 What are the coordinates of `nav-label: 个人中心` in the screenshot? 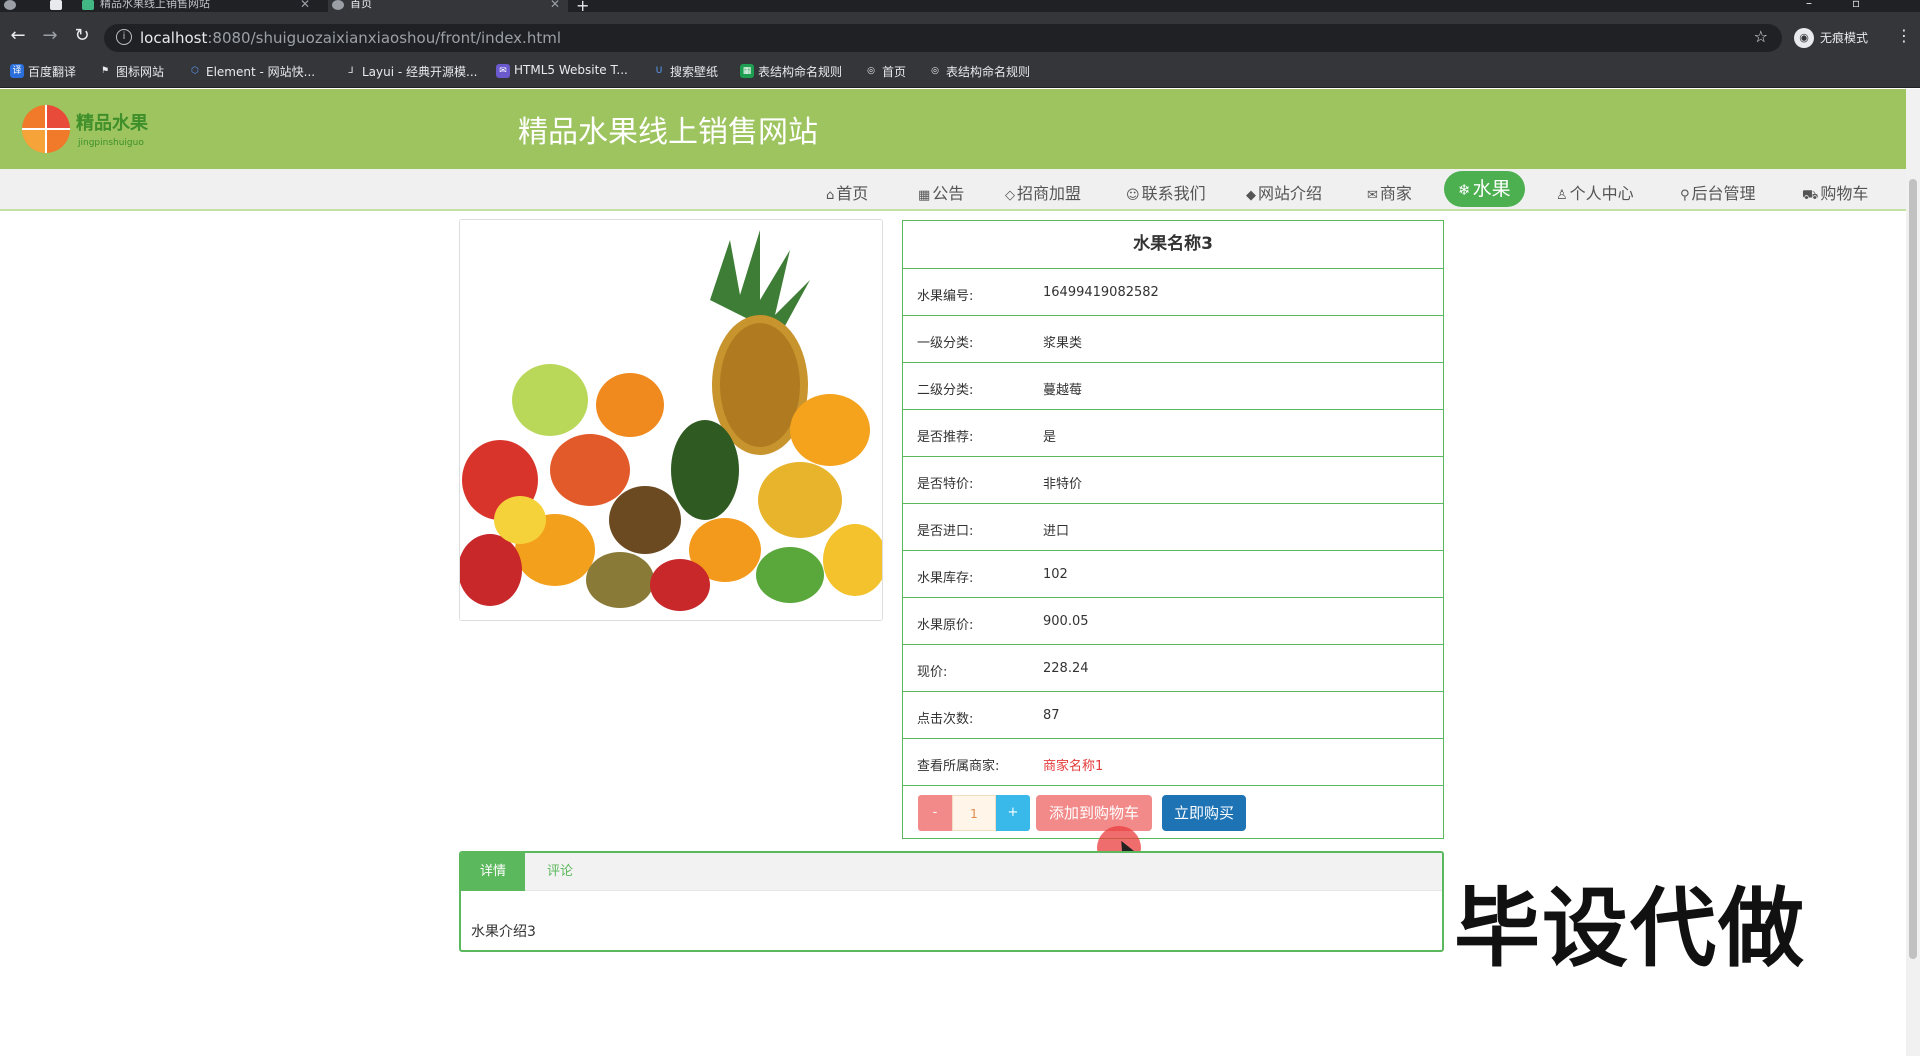 It's located at (1601, 193).